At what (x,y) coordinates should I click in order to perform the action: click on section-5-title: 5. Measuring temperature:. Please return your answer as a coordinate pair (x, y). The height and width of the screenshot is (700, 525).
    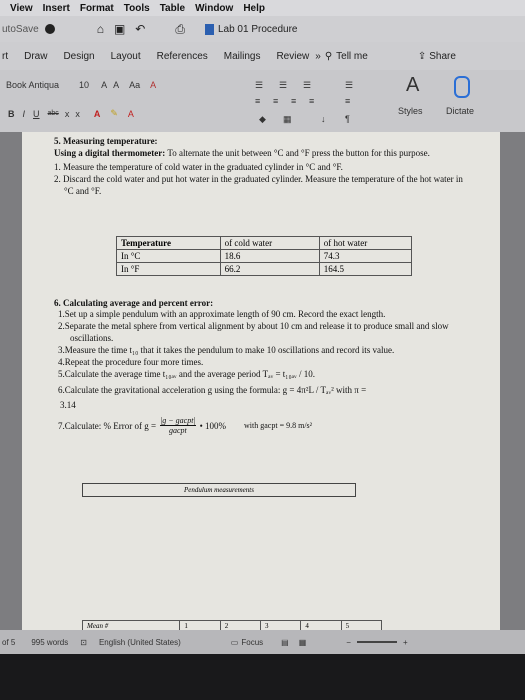
    Looking at the image, I should click on (106, 141).